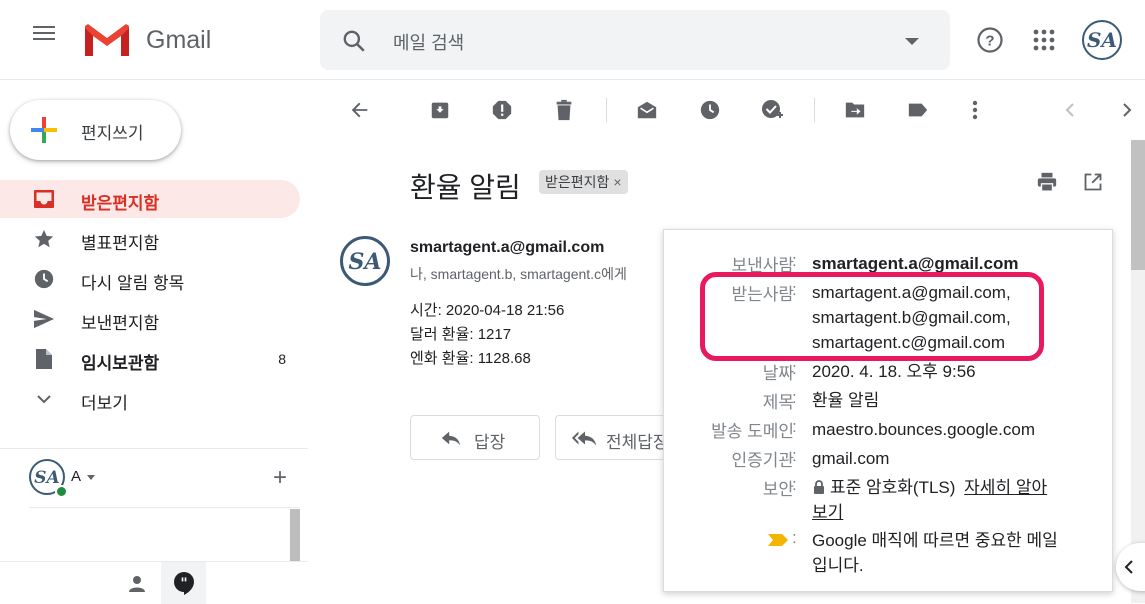 The height and width of the screenshot is (604, 1145). I want to click on sidebar-bottom-tabs: ", so click(154, 582).